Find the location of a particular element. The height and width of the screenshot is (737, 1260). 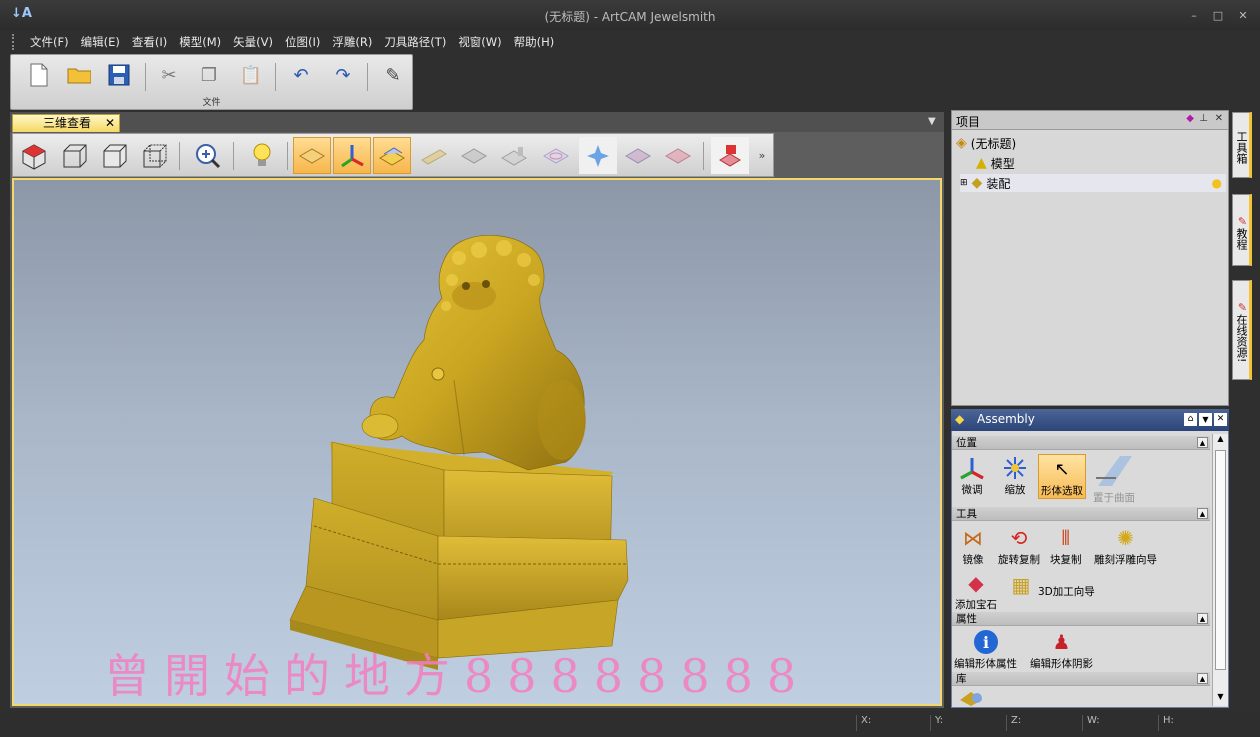

tree-root-label: (无标题) is located at coordinates (993, 143).